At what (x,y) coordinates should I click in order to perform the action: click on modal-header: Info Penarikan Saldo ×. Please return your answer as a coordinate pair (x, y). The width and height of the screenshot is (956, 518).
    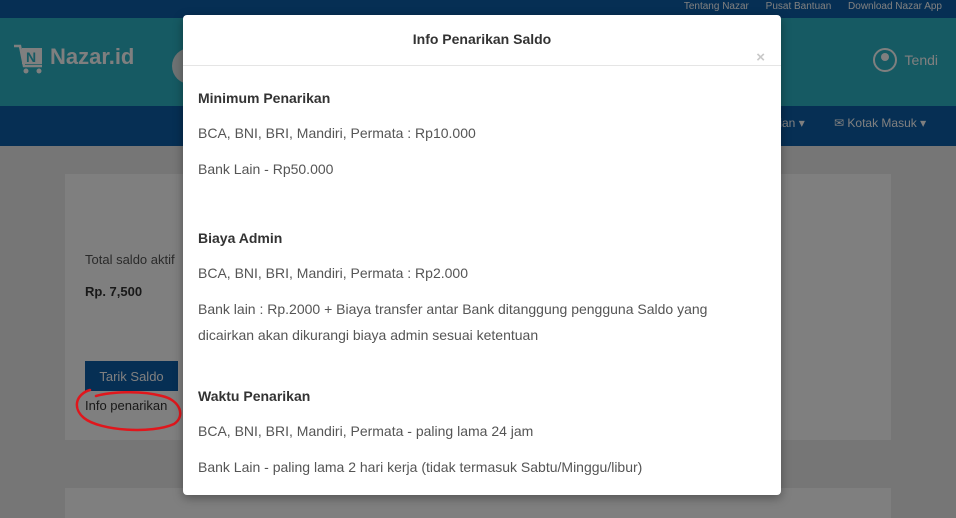
    Looking at the image, I should click on (482, 40).